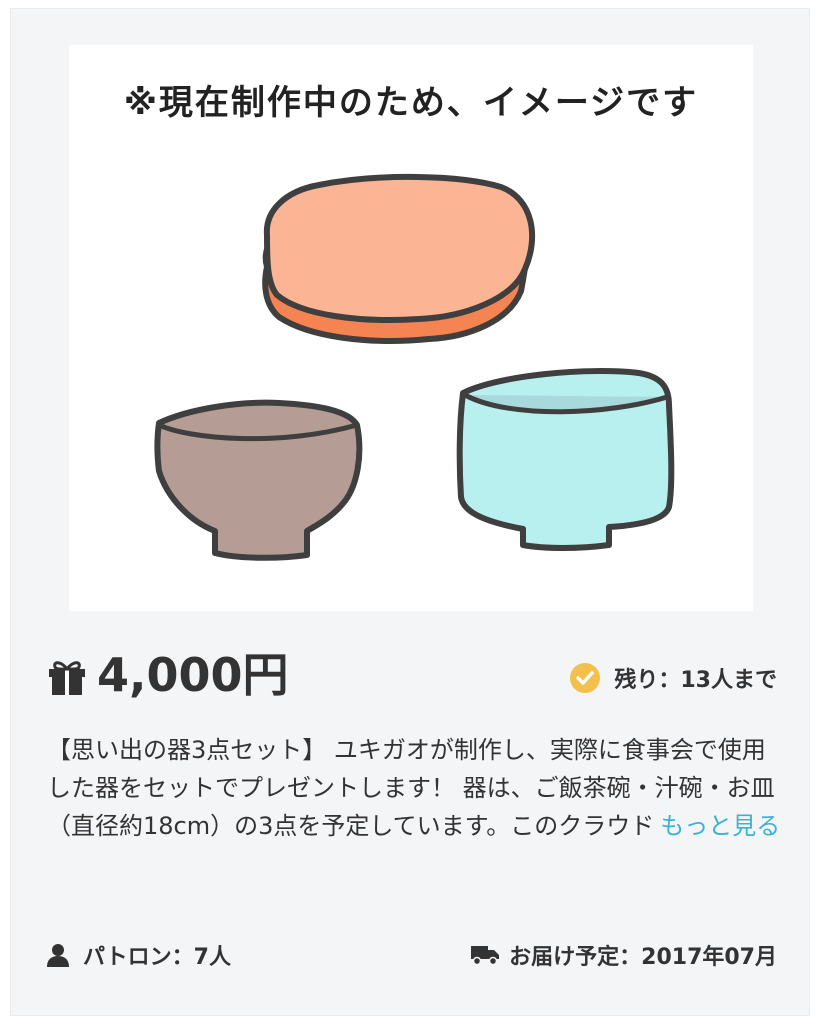  What do you see at coordinates (193, 675) in the screenshot?
I see `reward-price: 4,000円` at bounding box center [193, 675].